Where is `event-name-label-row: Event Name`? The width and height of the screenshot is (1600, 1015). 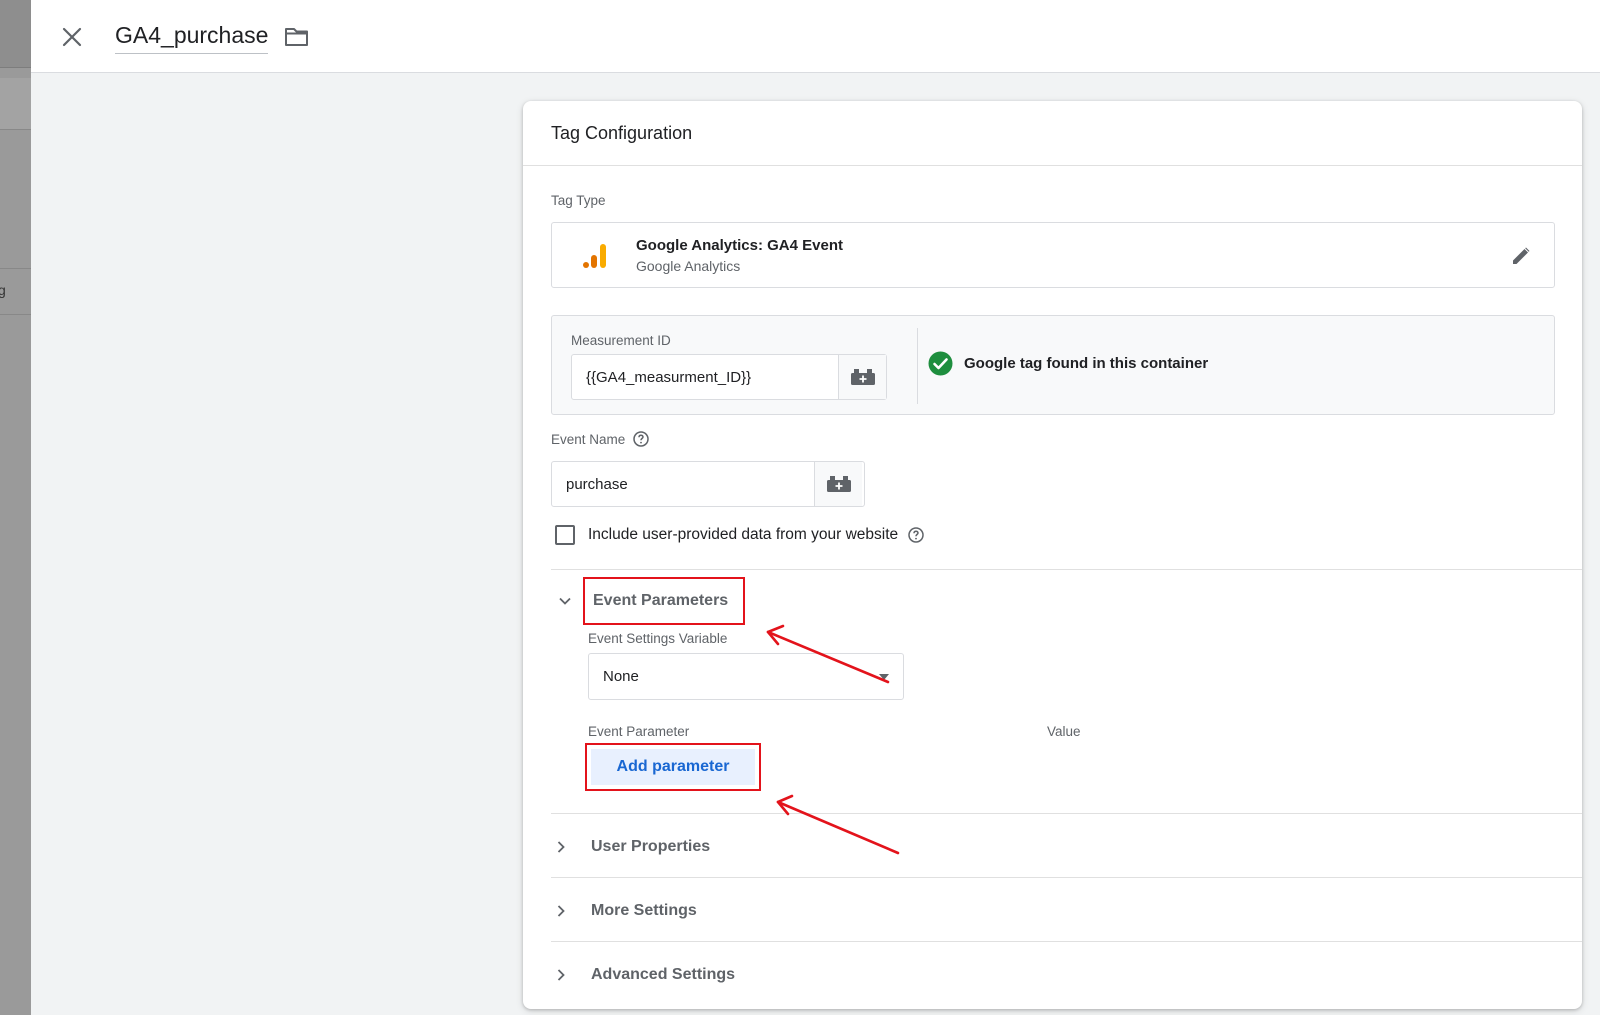
event-name-label-row: Event Name is located at coordinates (600, 439).